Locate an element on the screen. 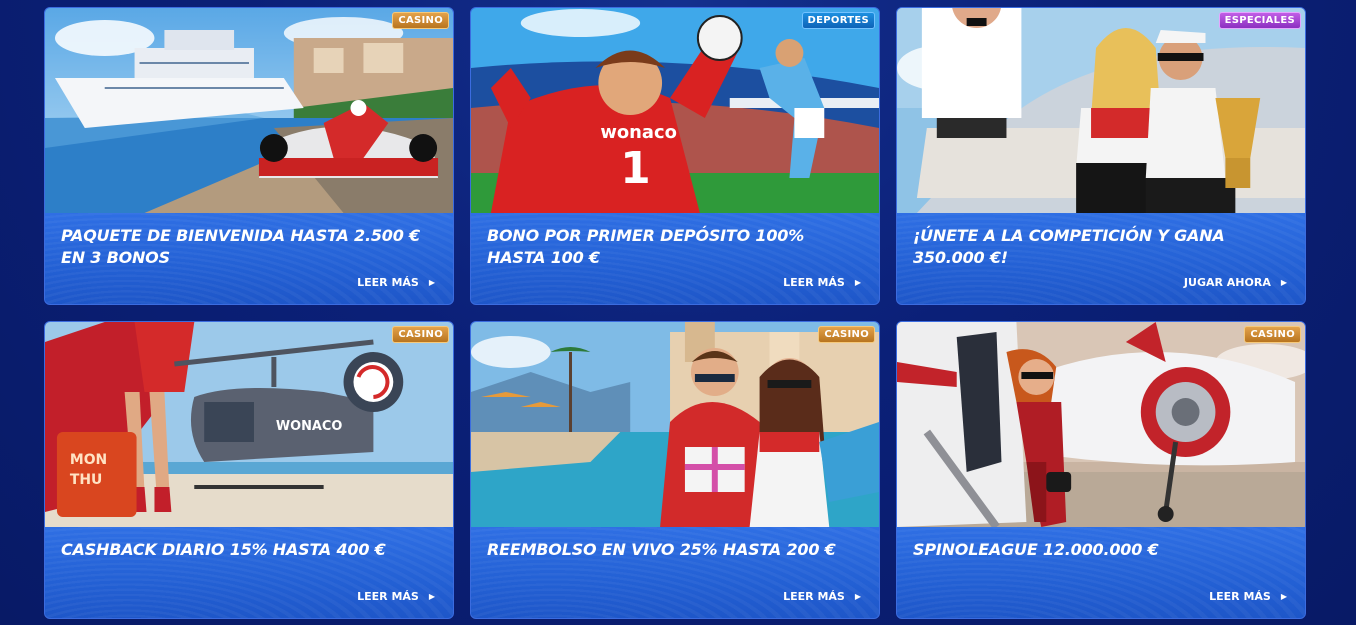  pool-couple-gift-image: CASINO is located at coordinates (675, 424).